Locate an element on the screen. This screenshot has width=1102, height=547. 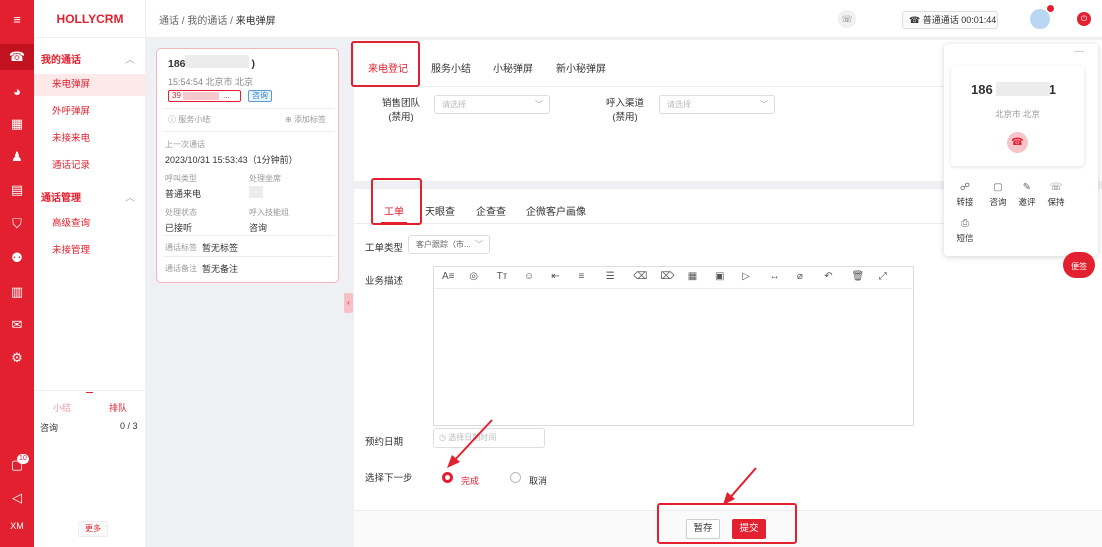
hangup-icon: ☎ is located at coordinates (1017, 142).